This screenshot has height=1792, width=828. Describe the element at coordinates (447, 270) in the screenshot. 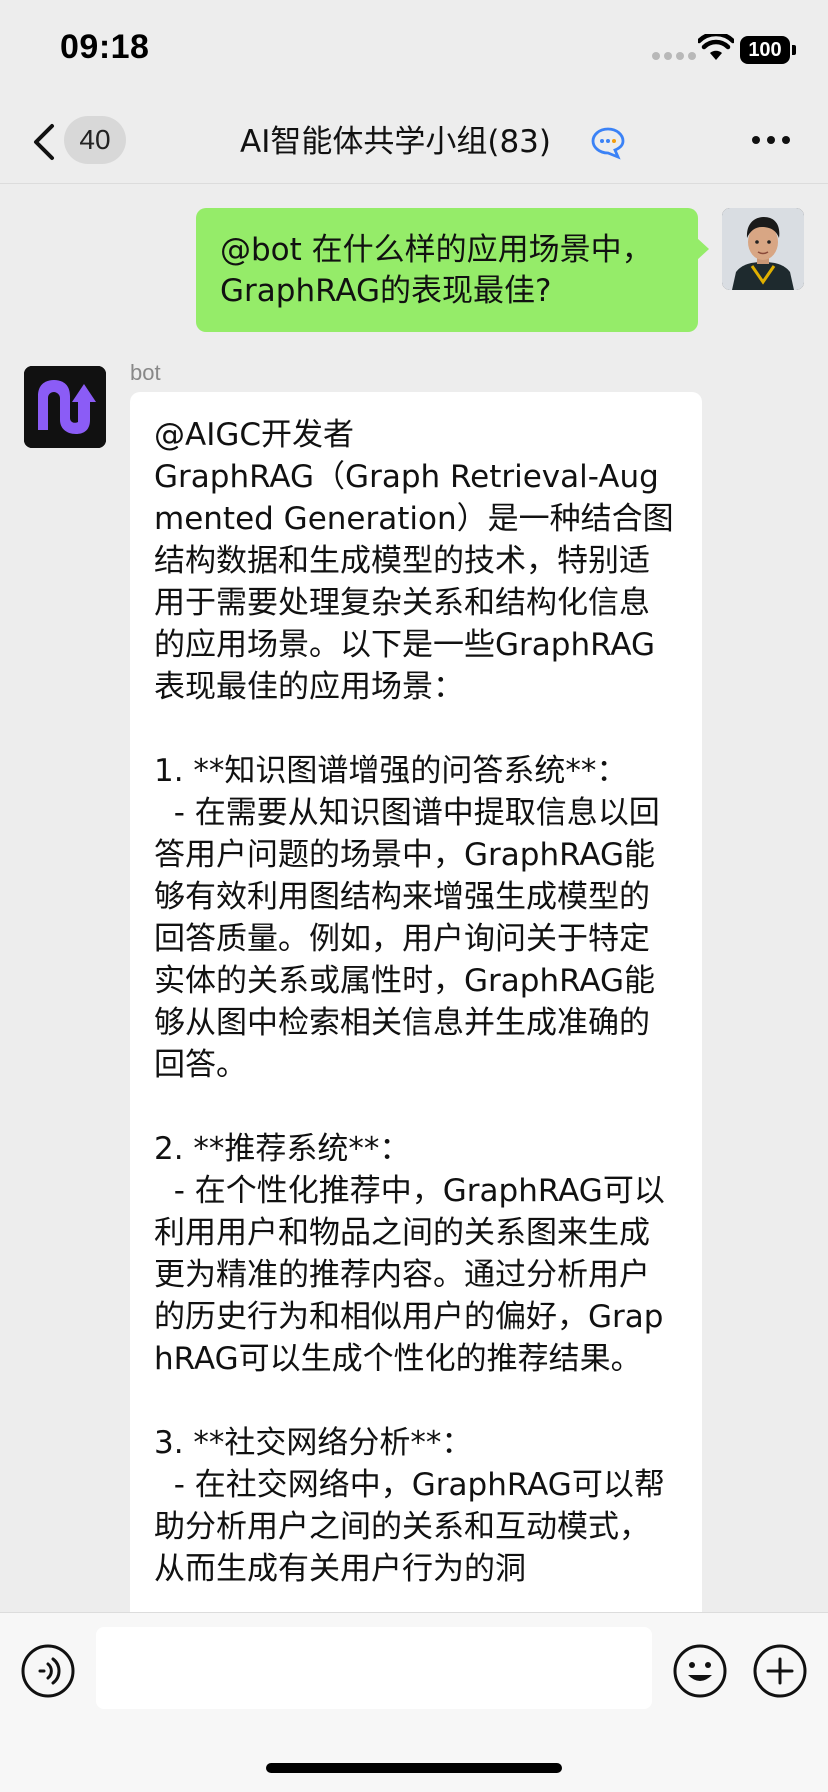

I see `outgoing-message-bubble: @bot 在什么样的应用场景中，GraphRAG的表现最佳?` at that location.